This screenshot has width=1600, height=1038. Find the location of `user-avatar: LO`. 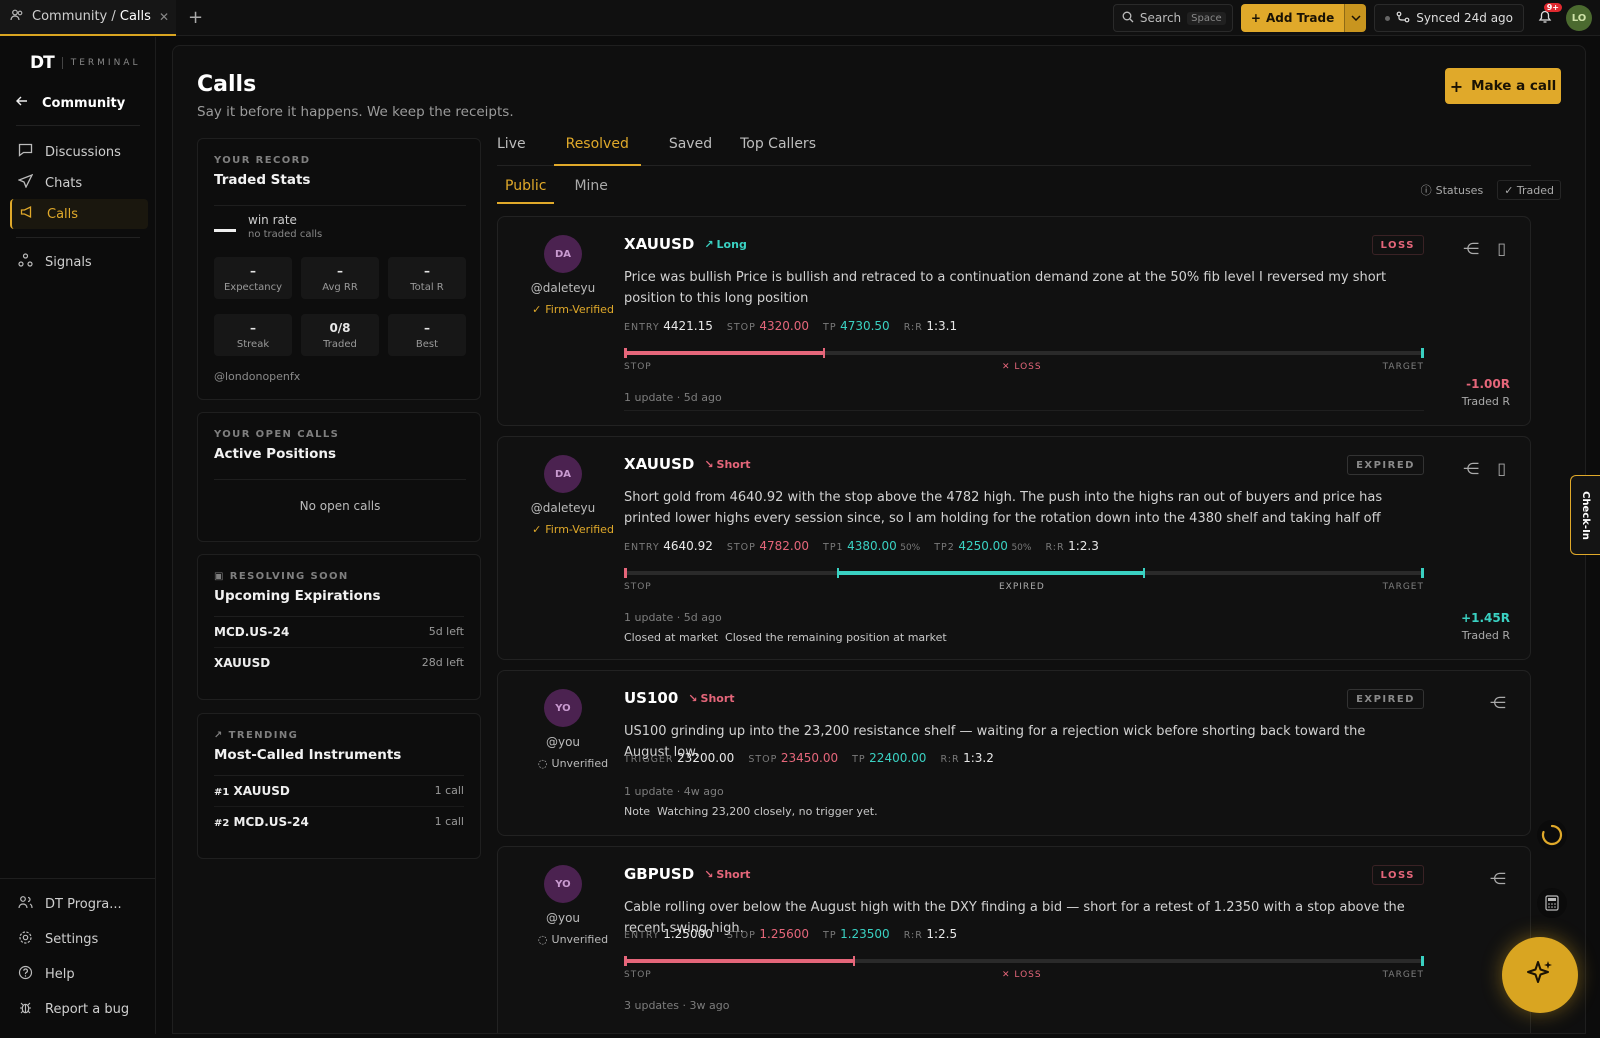

user-avatar: LO is located at coordinates (1579, 18).